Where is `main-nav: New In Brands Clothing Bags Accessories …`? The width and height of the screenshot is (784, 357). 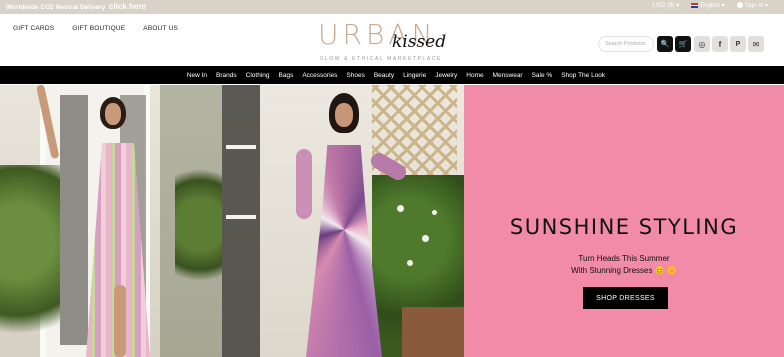 main-nav: New In Brands Clothing Bags Accessories … is located at coordinates (392, 75).